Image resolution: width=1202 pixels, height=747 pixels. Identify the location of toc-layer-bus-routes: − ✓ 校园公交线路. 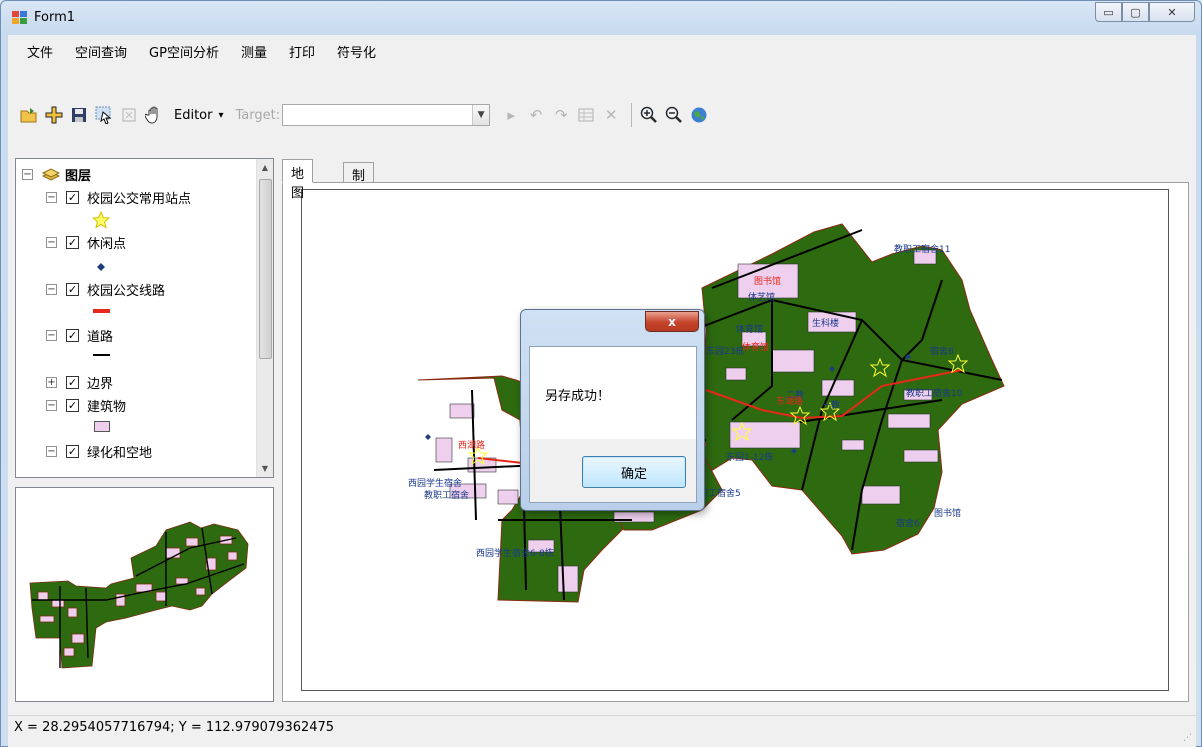
(105, 289).